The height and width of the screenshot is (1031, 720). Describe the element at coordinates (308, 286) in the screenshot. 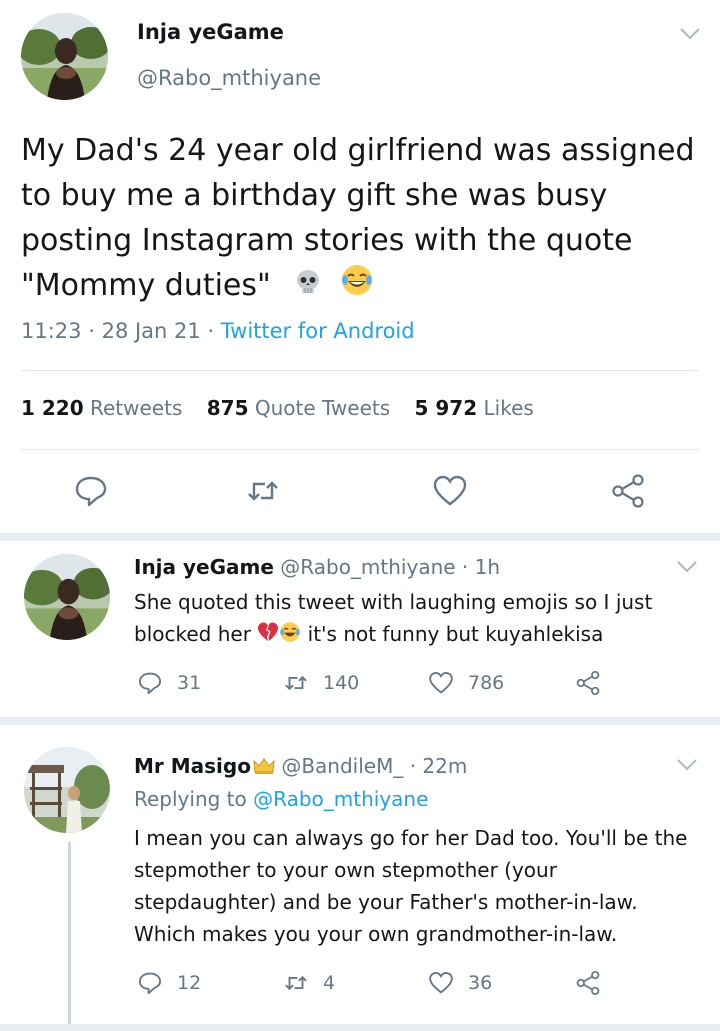

I see `skull-emoji-icon` at that location.